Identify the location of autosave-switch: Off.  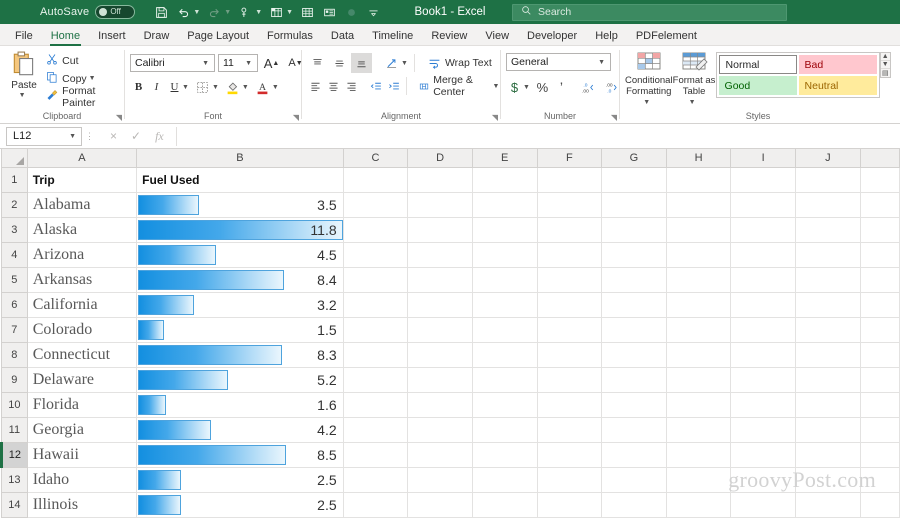
(115, 12).